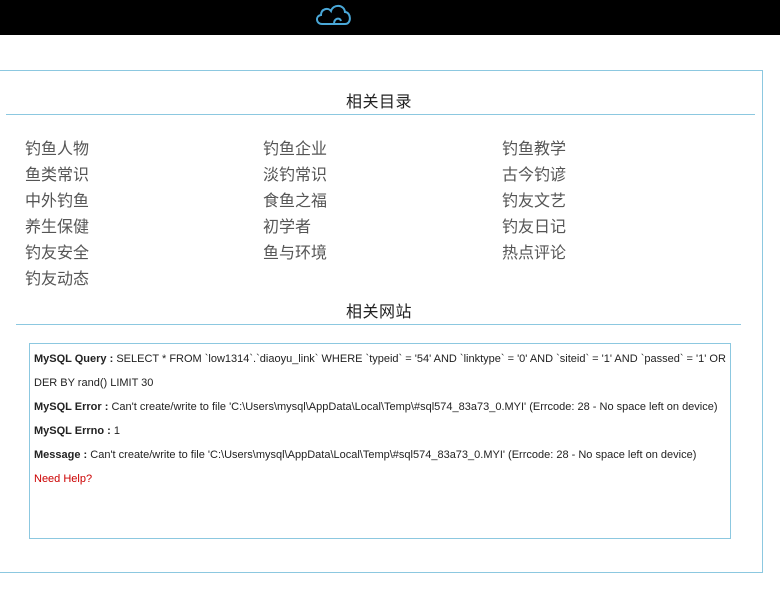  I want to click on need-help-link: Need Help?, so click(63, 479).